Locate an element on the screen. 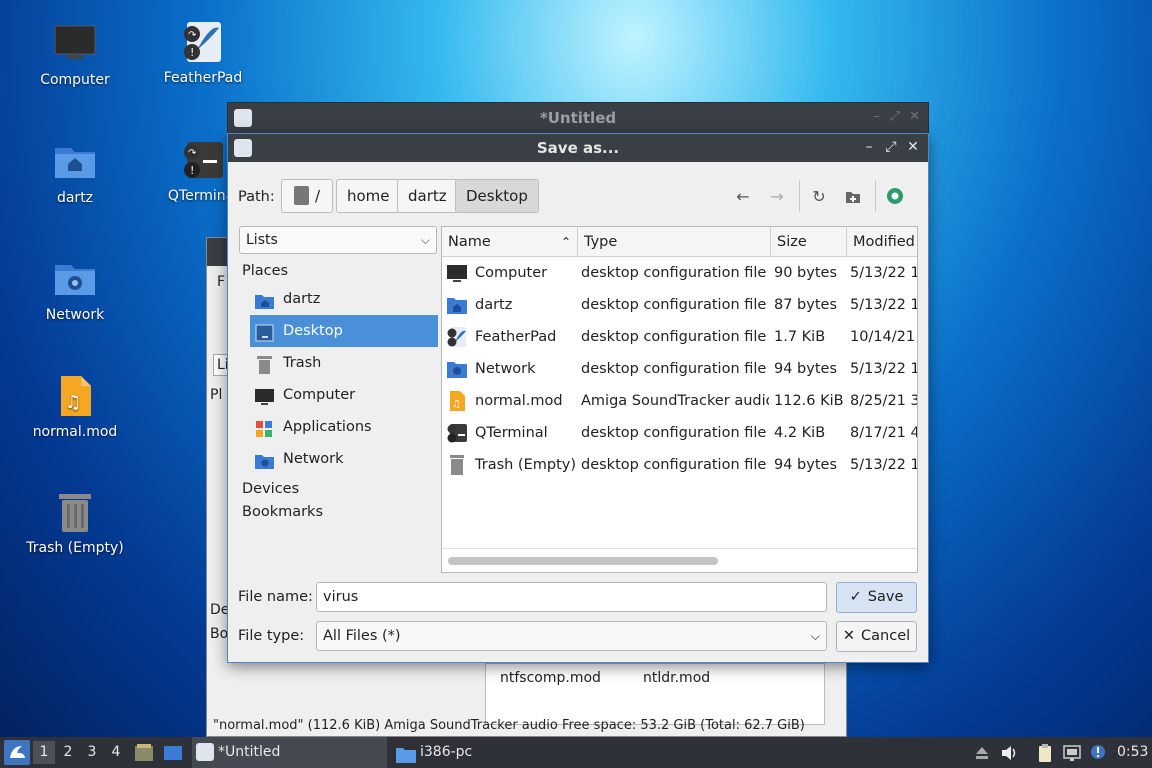 The image size is (1152, 768). place-item-applications: Applications is located at coordinates (339, 427).